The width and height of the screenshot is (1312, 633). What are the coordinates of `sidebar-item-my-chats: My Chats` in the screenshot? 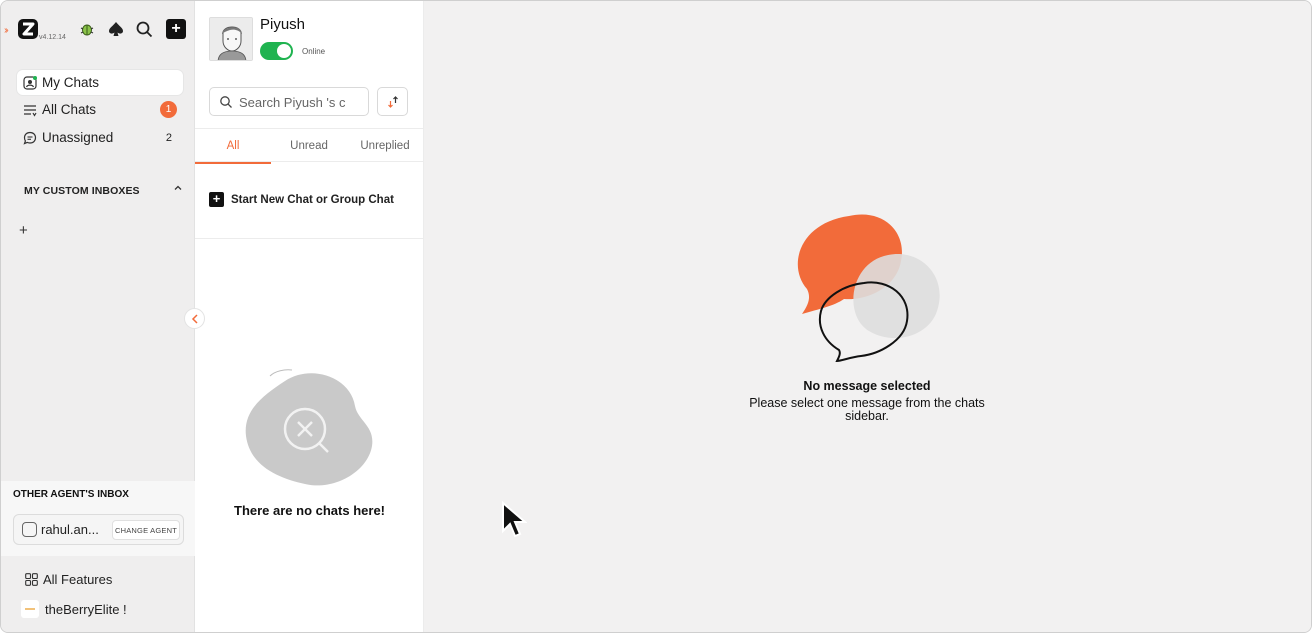 It's located at (100, 82).